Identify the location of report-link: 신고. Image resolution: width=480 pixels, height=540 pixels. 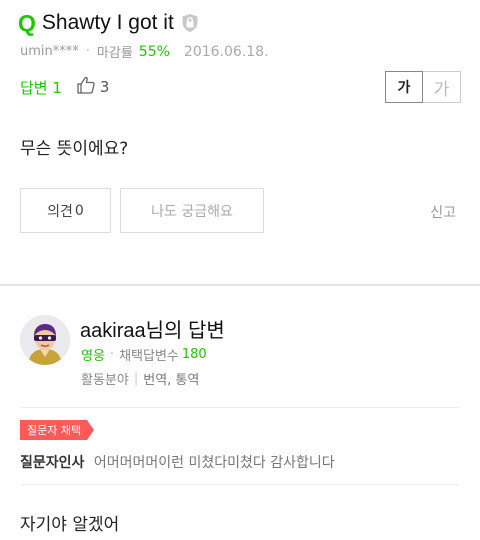
(443, 212).